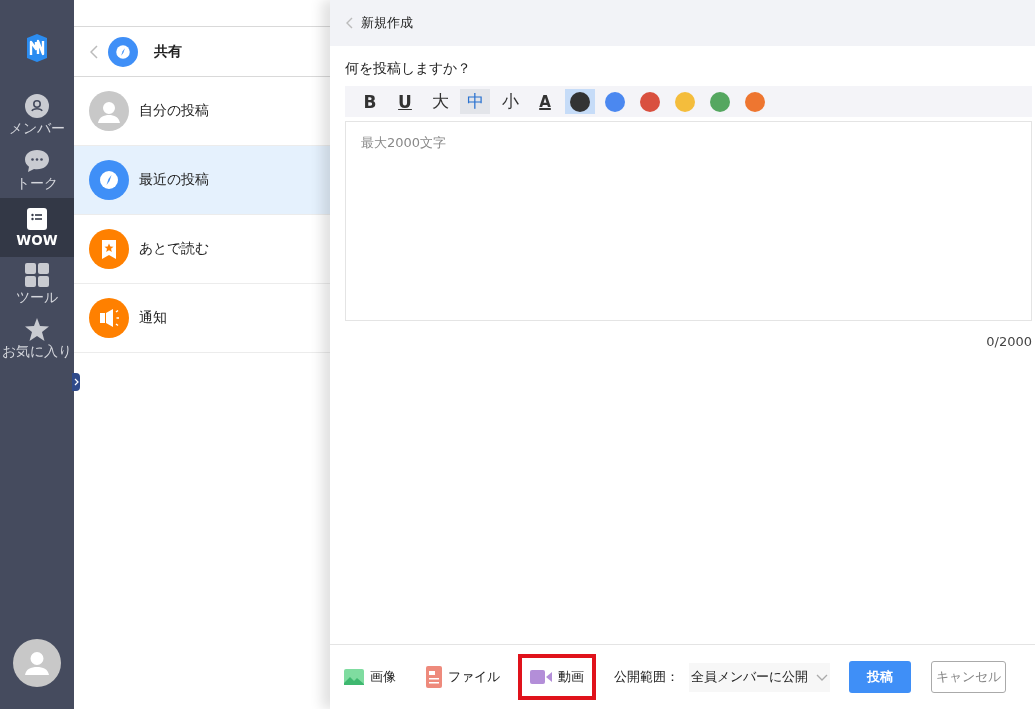 Image resolution: width=1035 pixels, height=709 pixels. I want to click on app-logo-icon, so click(37, 48).